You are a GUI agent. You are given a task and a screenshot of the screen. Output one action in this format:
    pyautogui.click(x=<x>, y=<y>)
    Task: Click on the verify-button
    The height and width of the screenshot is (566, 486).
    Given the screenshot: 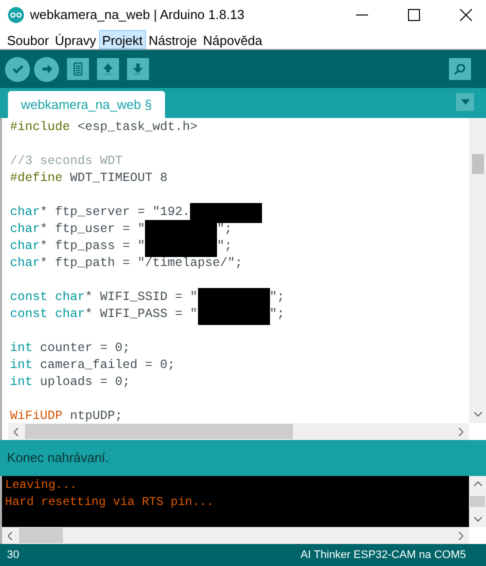 What is the action you would take?
    pyautogui.click(x=17, y=69)
    